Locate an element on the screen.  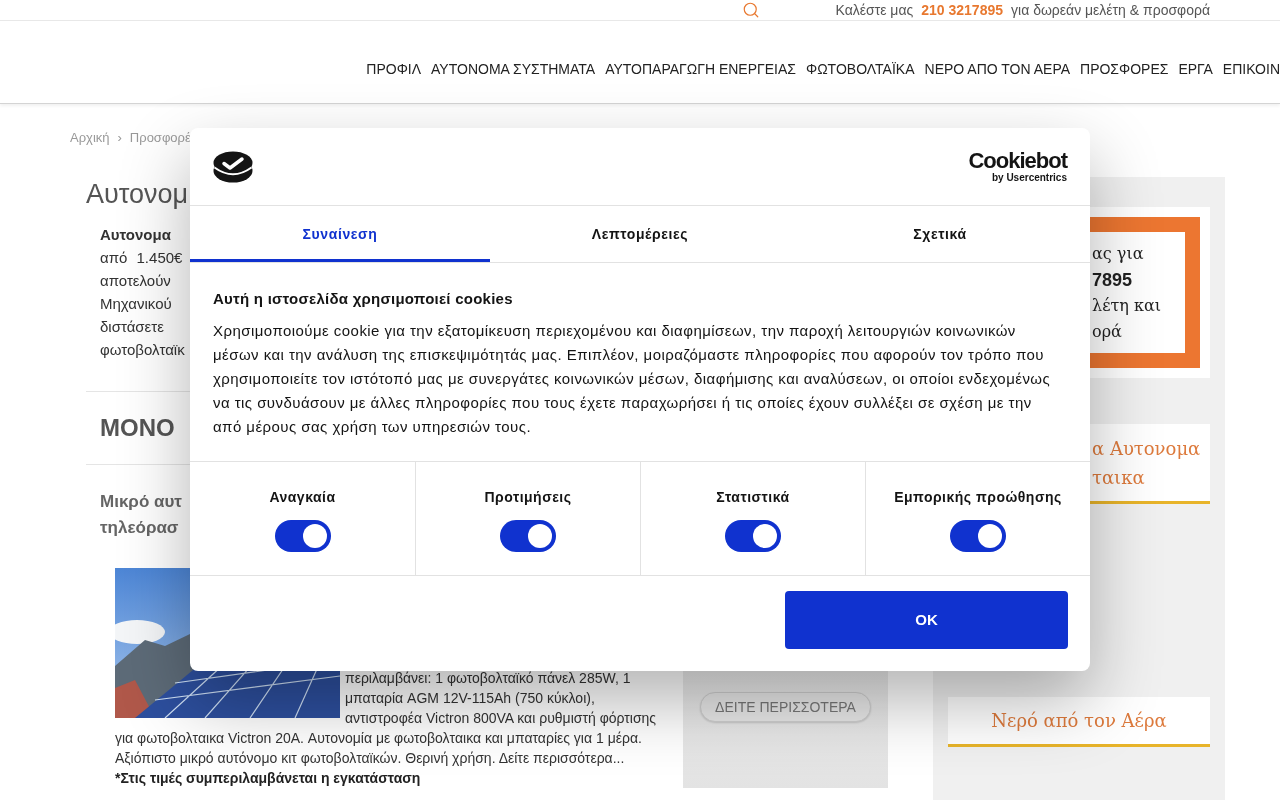
nav-link: ΕΠΙΚΟΙΝ is located at coordinates (1251, 69).